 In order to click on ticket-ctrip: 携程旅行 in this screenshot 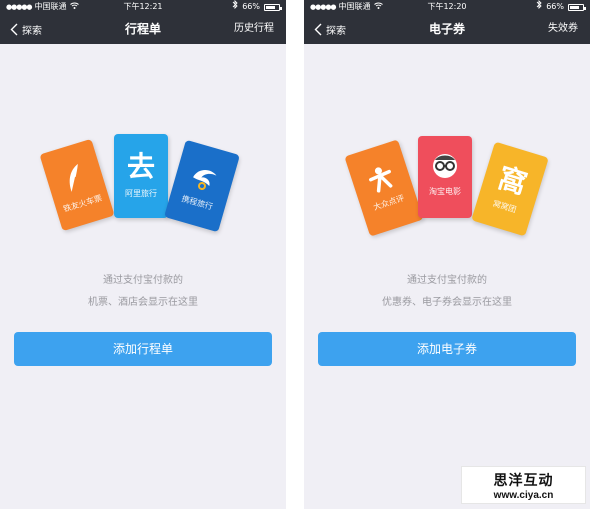, I will do `click(202, 186)`.